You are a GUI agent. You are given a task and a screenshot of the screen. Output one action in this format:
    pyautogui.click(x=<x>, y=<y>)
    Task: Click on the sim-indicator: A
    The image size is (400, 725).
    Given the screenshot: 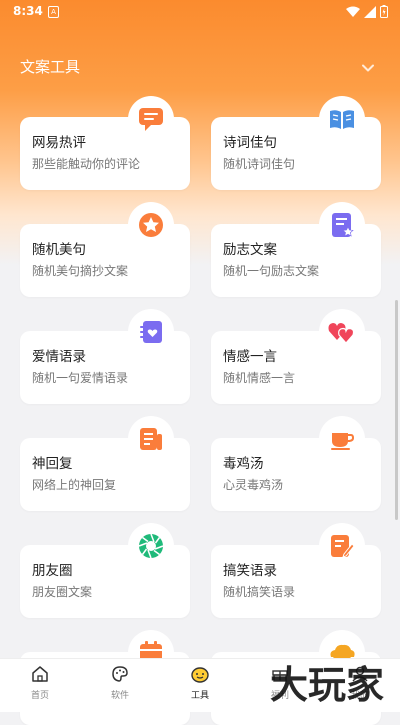 What is the action you would take?
    pyautogui.click(x=53, y=12)
    